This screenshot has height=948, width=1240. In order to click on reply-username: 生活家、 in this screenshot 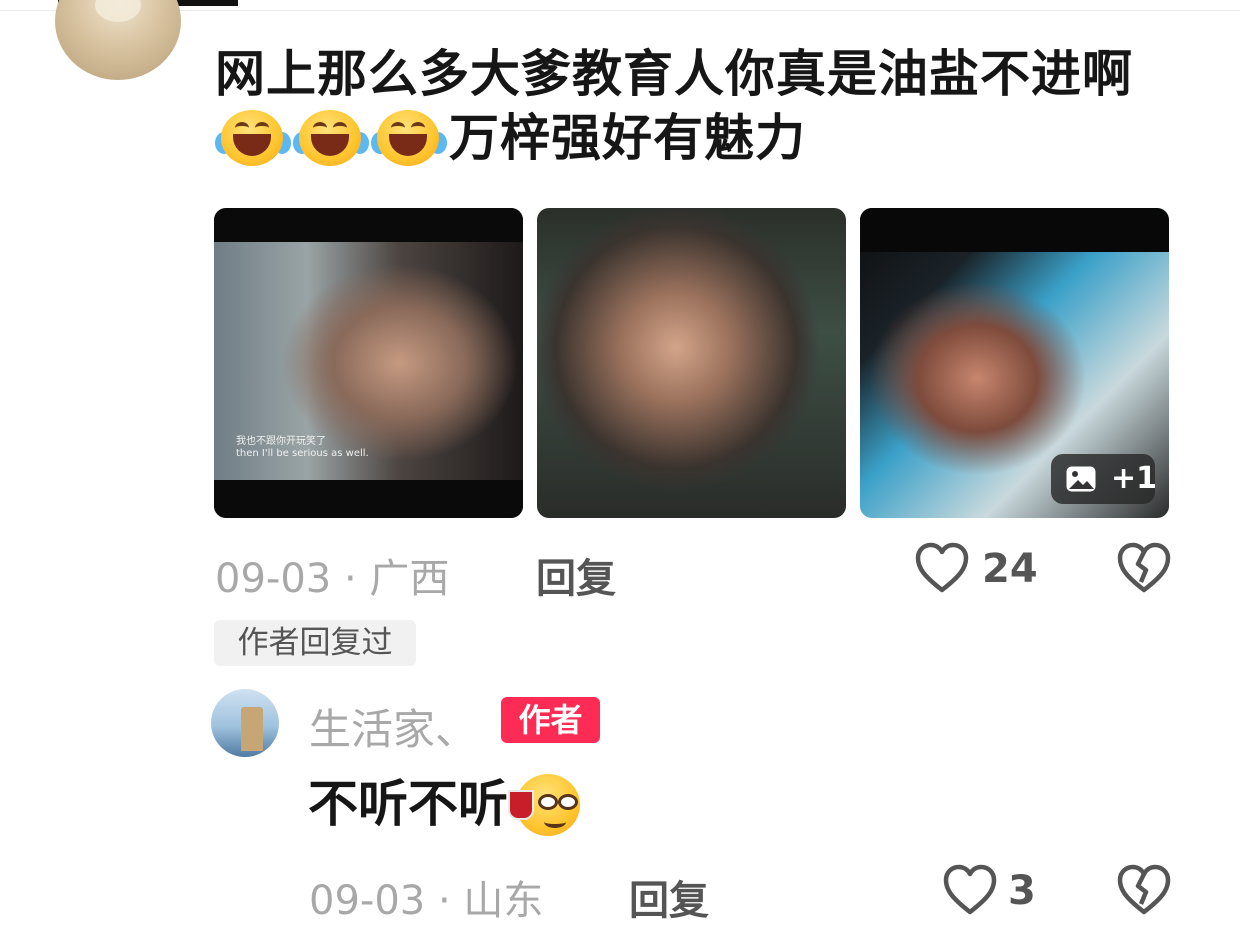, I will do `click(393, 726)`.